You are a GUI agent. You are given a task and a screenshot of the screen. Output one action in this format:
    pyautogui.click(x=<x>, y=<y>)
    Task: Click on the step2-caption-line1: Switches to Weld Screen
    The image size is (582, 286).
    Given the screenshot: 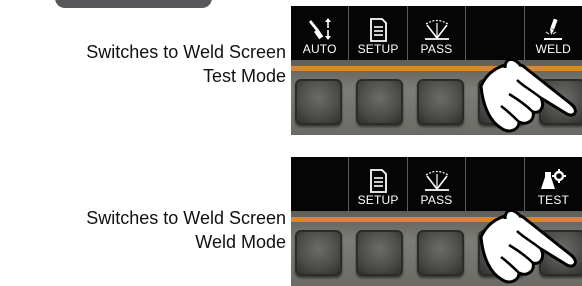 What is the action you would take?
    pyautogui.click(x=186, y=218)
    